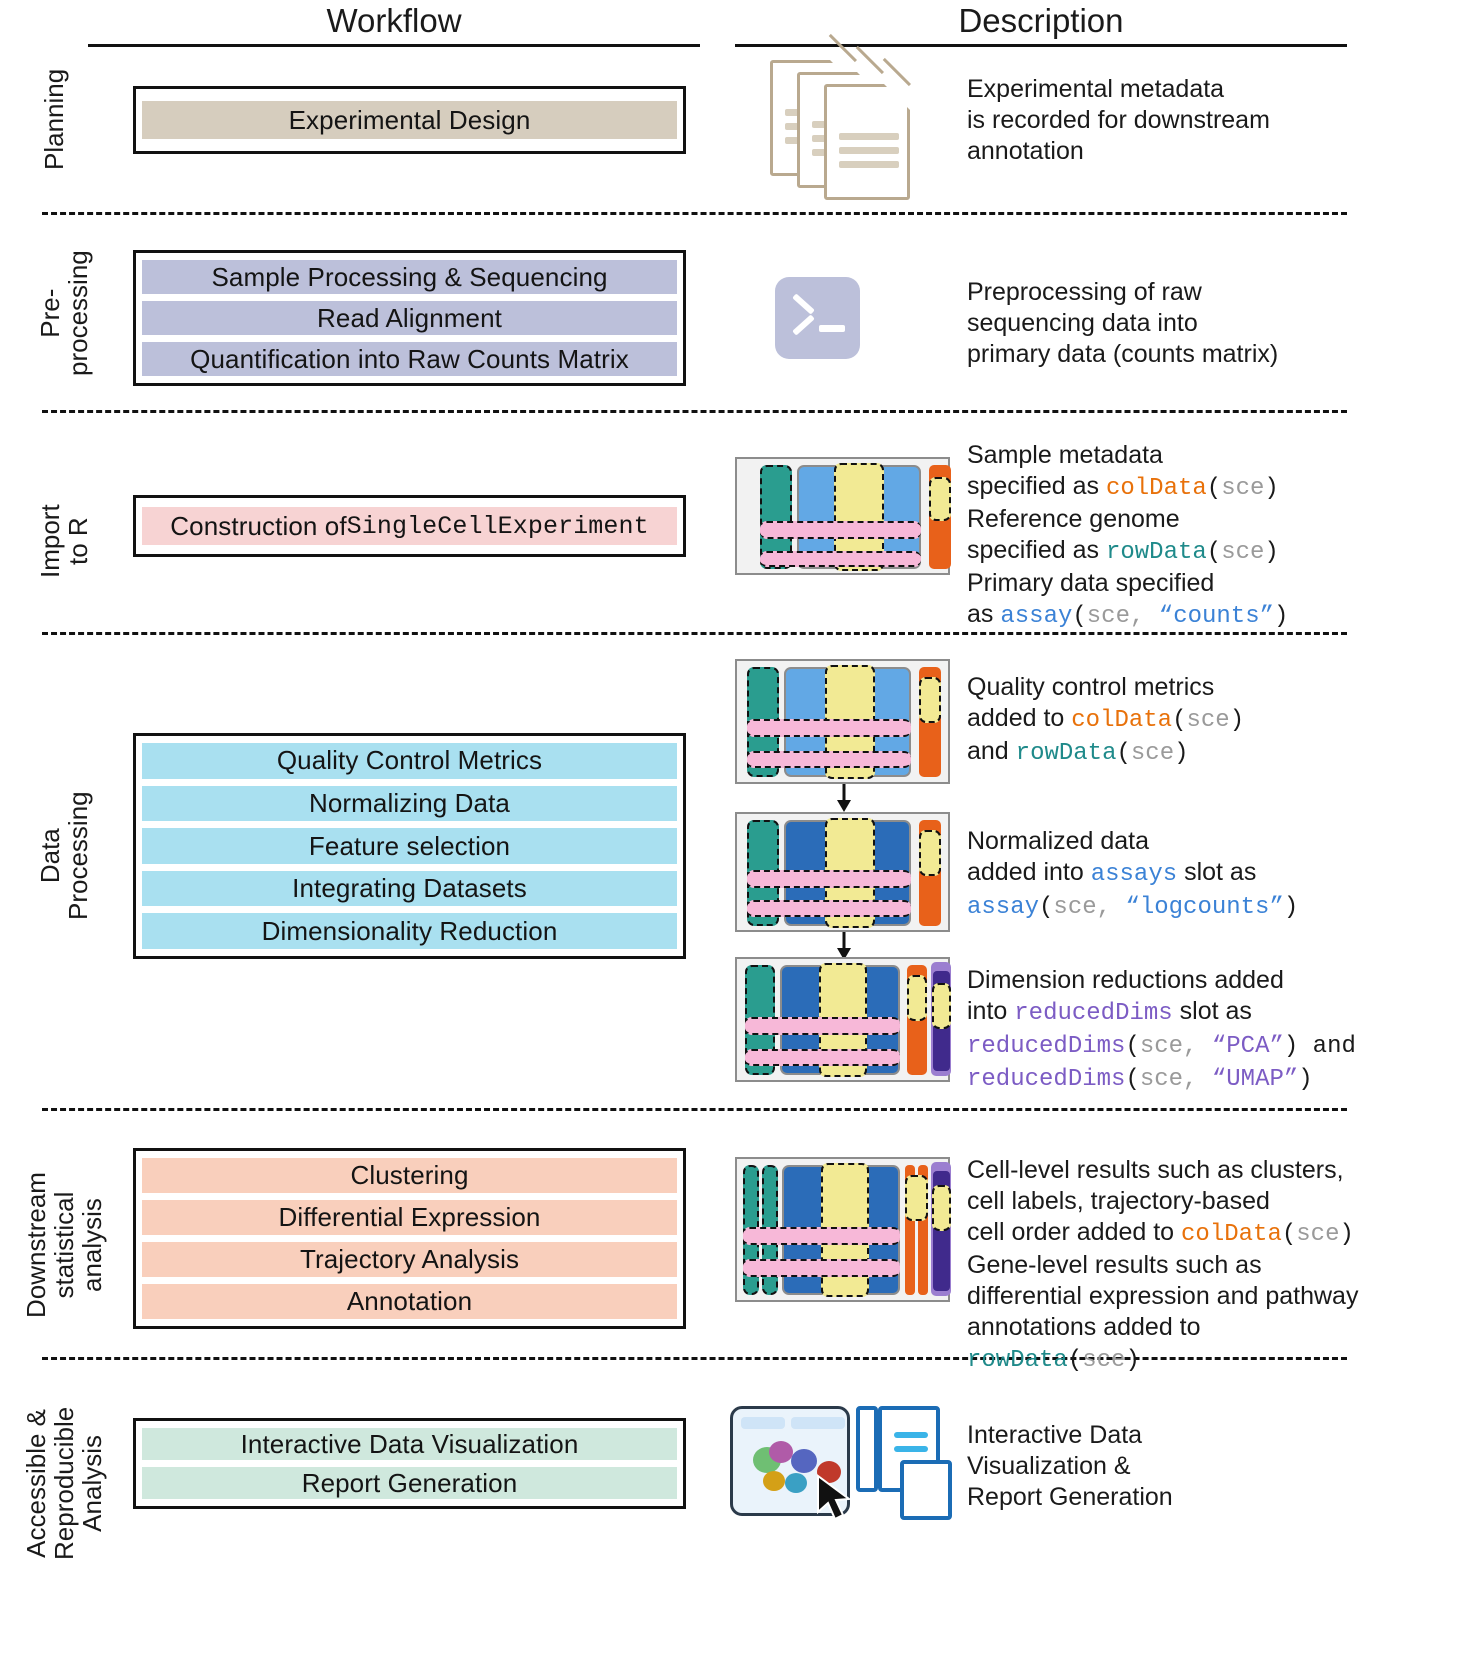  I want to click on description-line: and rowData(sce), so click(1078, 752).